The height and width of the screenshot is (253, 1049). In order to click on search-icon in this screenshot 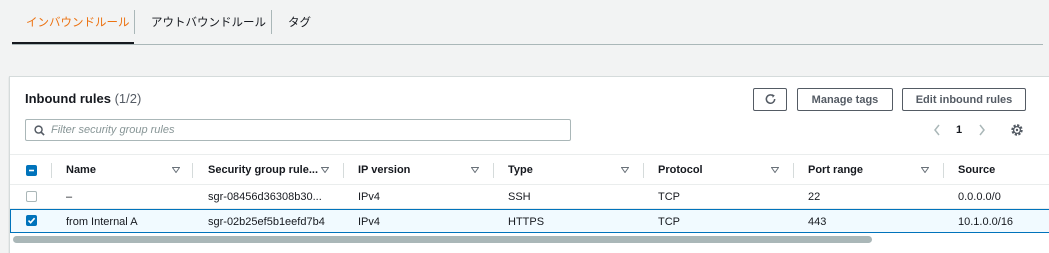, I will do `click(39, 130)`.